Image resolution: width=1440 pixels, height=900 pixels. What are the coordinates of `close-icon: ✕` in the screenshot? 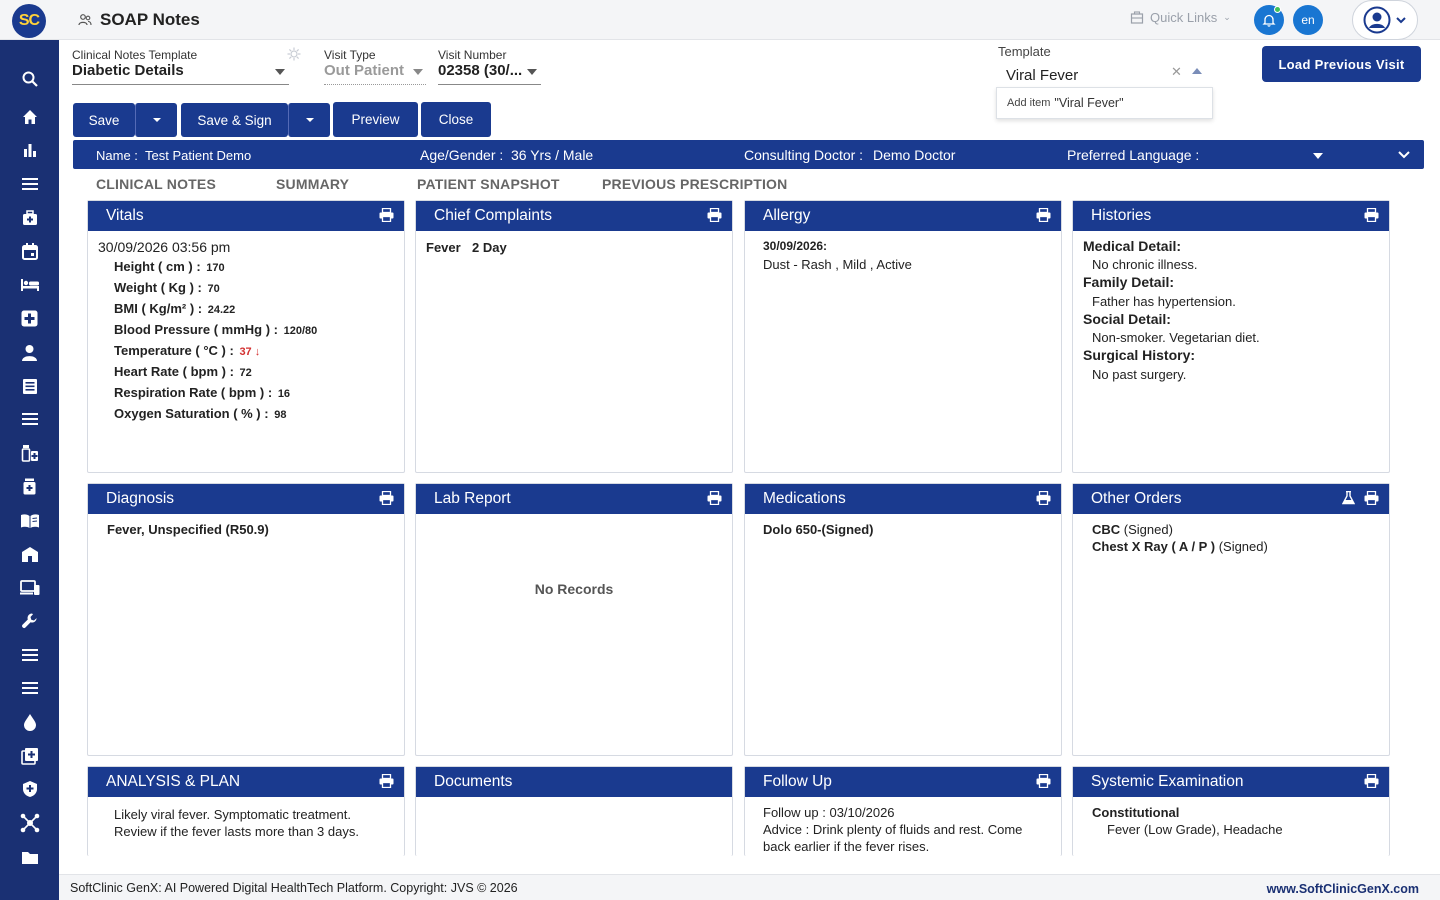 It's located at (1176, 72).